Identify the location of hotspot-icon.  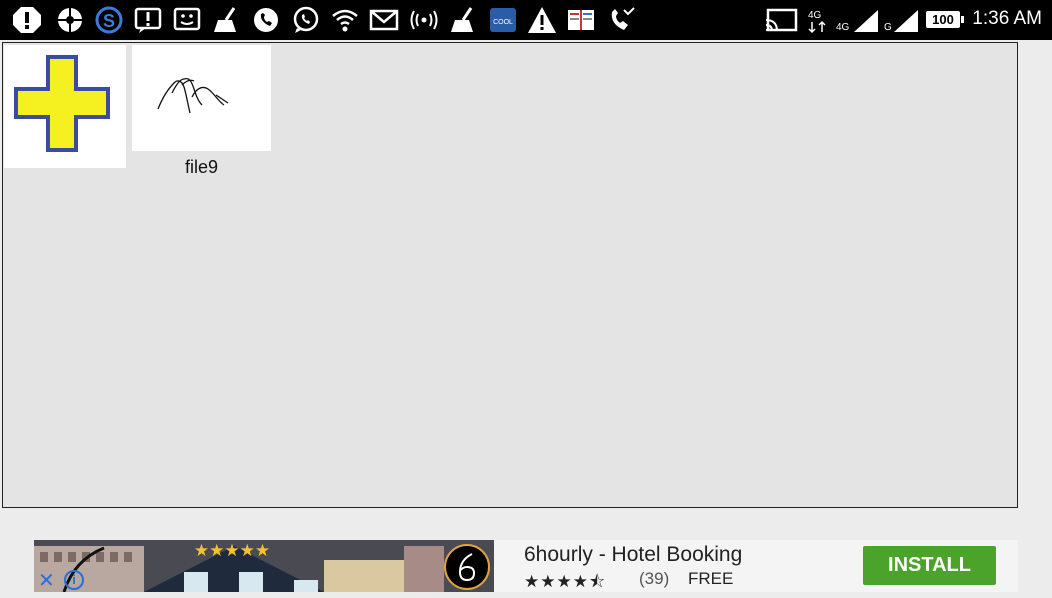
(424, 20).